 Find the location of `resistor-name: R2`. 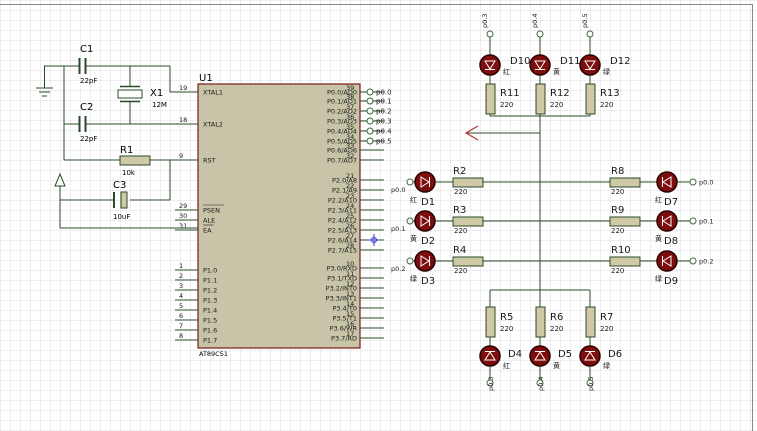

resistor-name: R2 is located at coordinates (459, 171).